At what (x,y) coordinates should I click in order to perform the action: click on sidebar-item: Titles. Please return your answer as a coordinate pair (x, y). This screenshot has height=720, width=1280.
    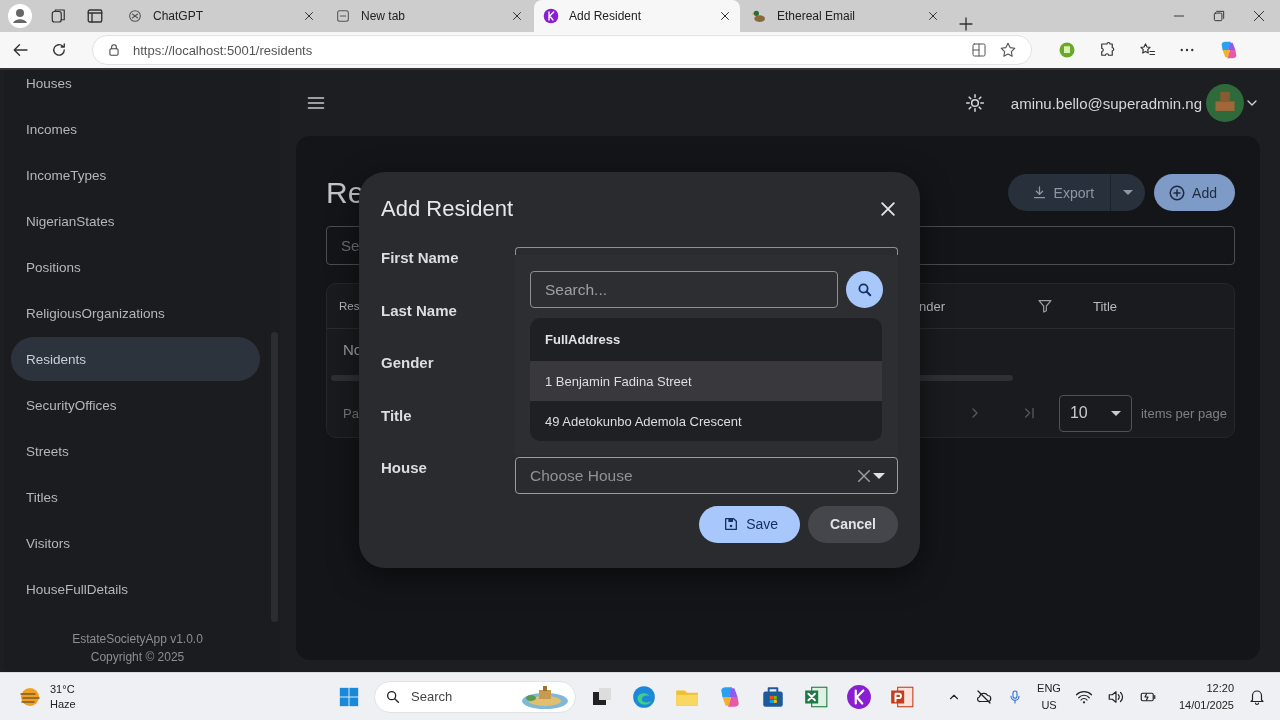
    Looking at the image, I should click on (135, 497).